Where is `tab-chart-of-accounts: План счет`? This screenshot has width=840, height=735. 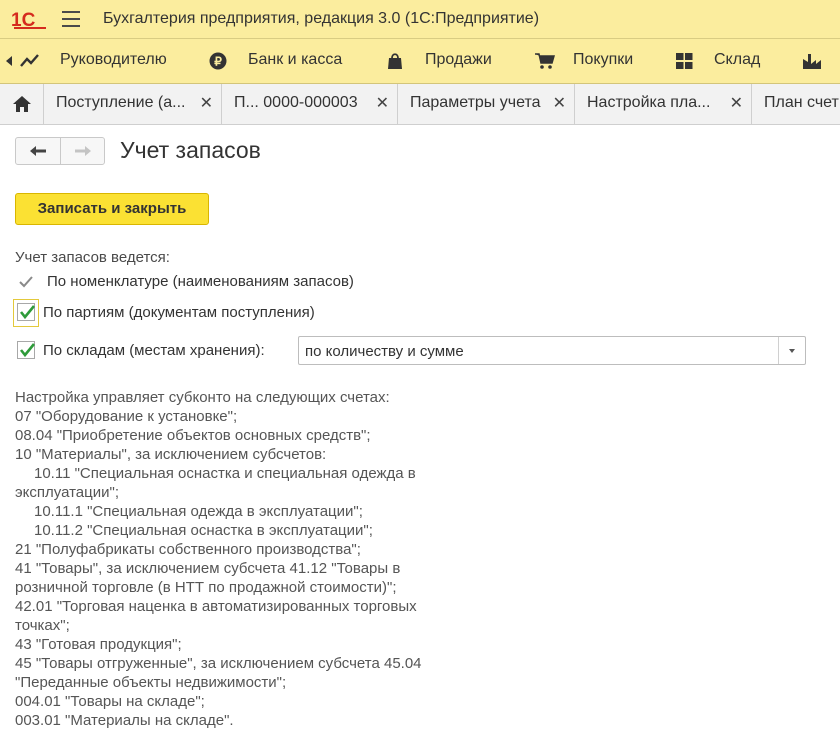 tab-chart-of-accounts: План счет is located at coordinates (796, 104).